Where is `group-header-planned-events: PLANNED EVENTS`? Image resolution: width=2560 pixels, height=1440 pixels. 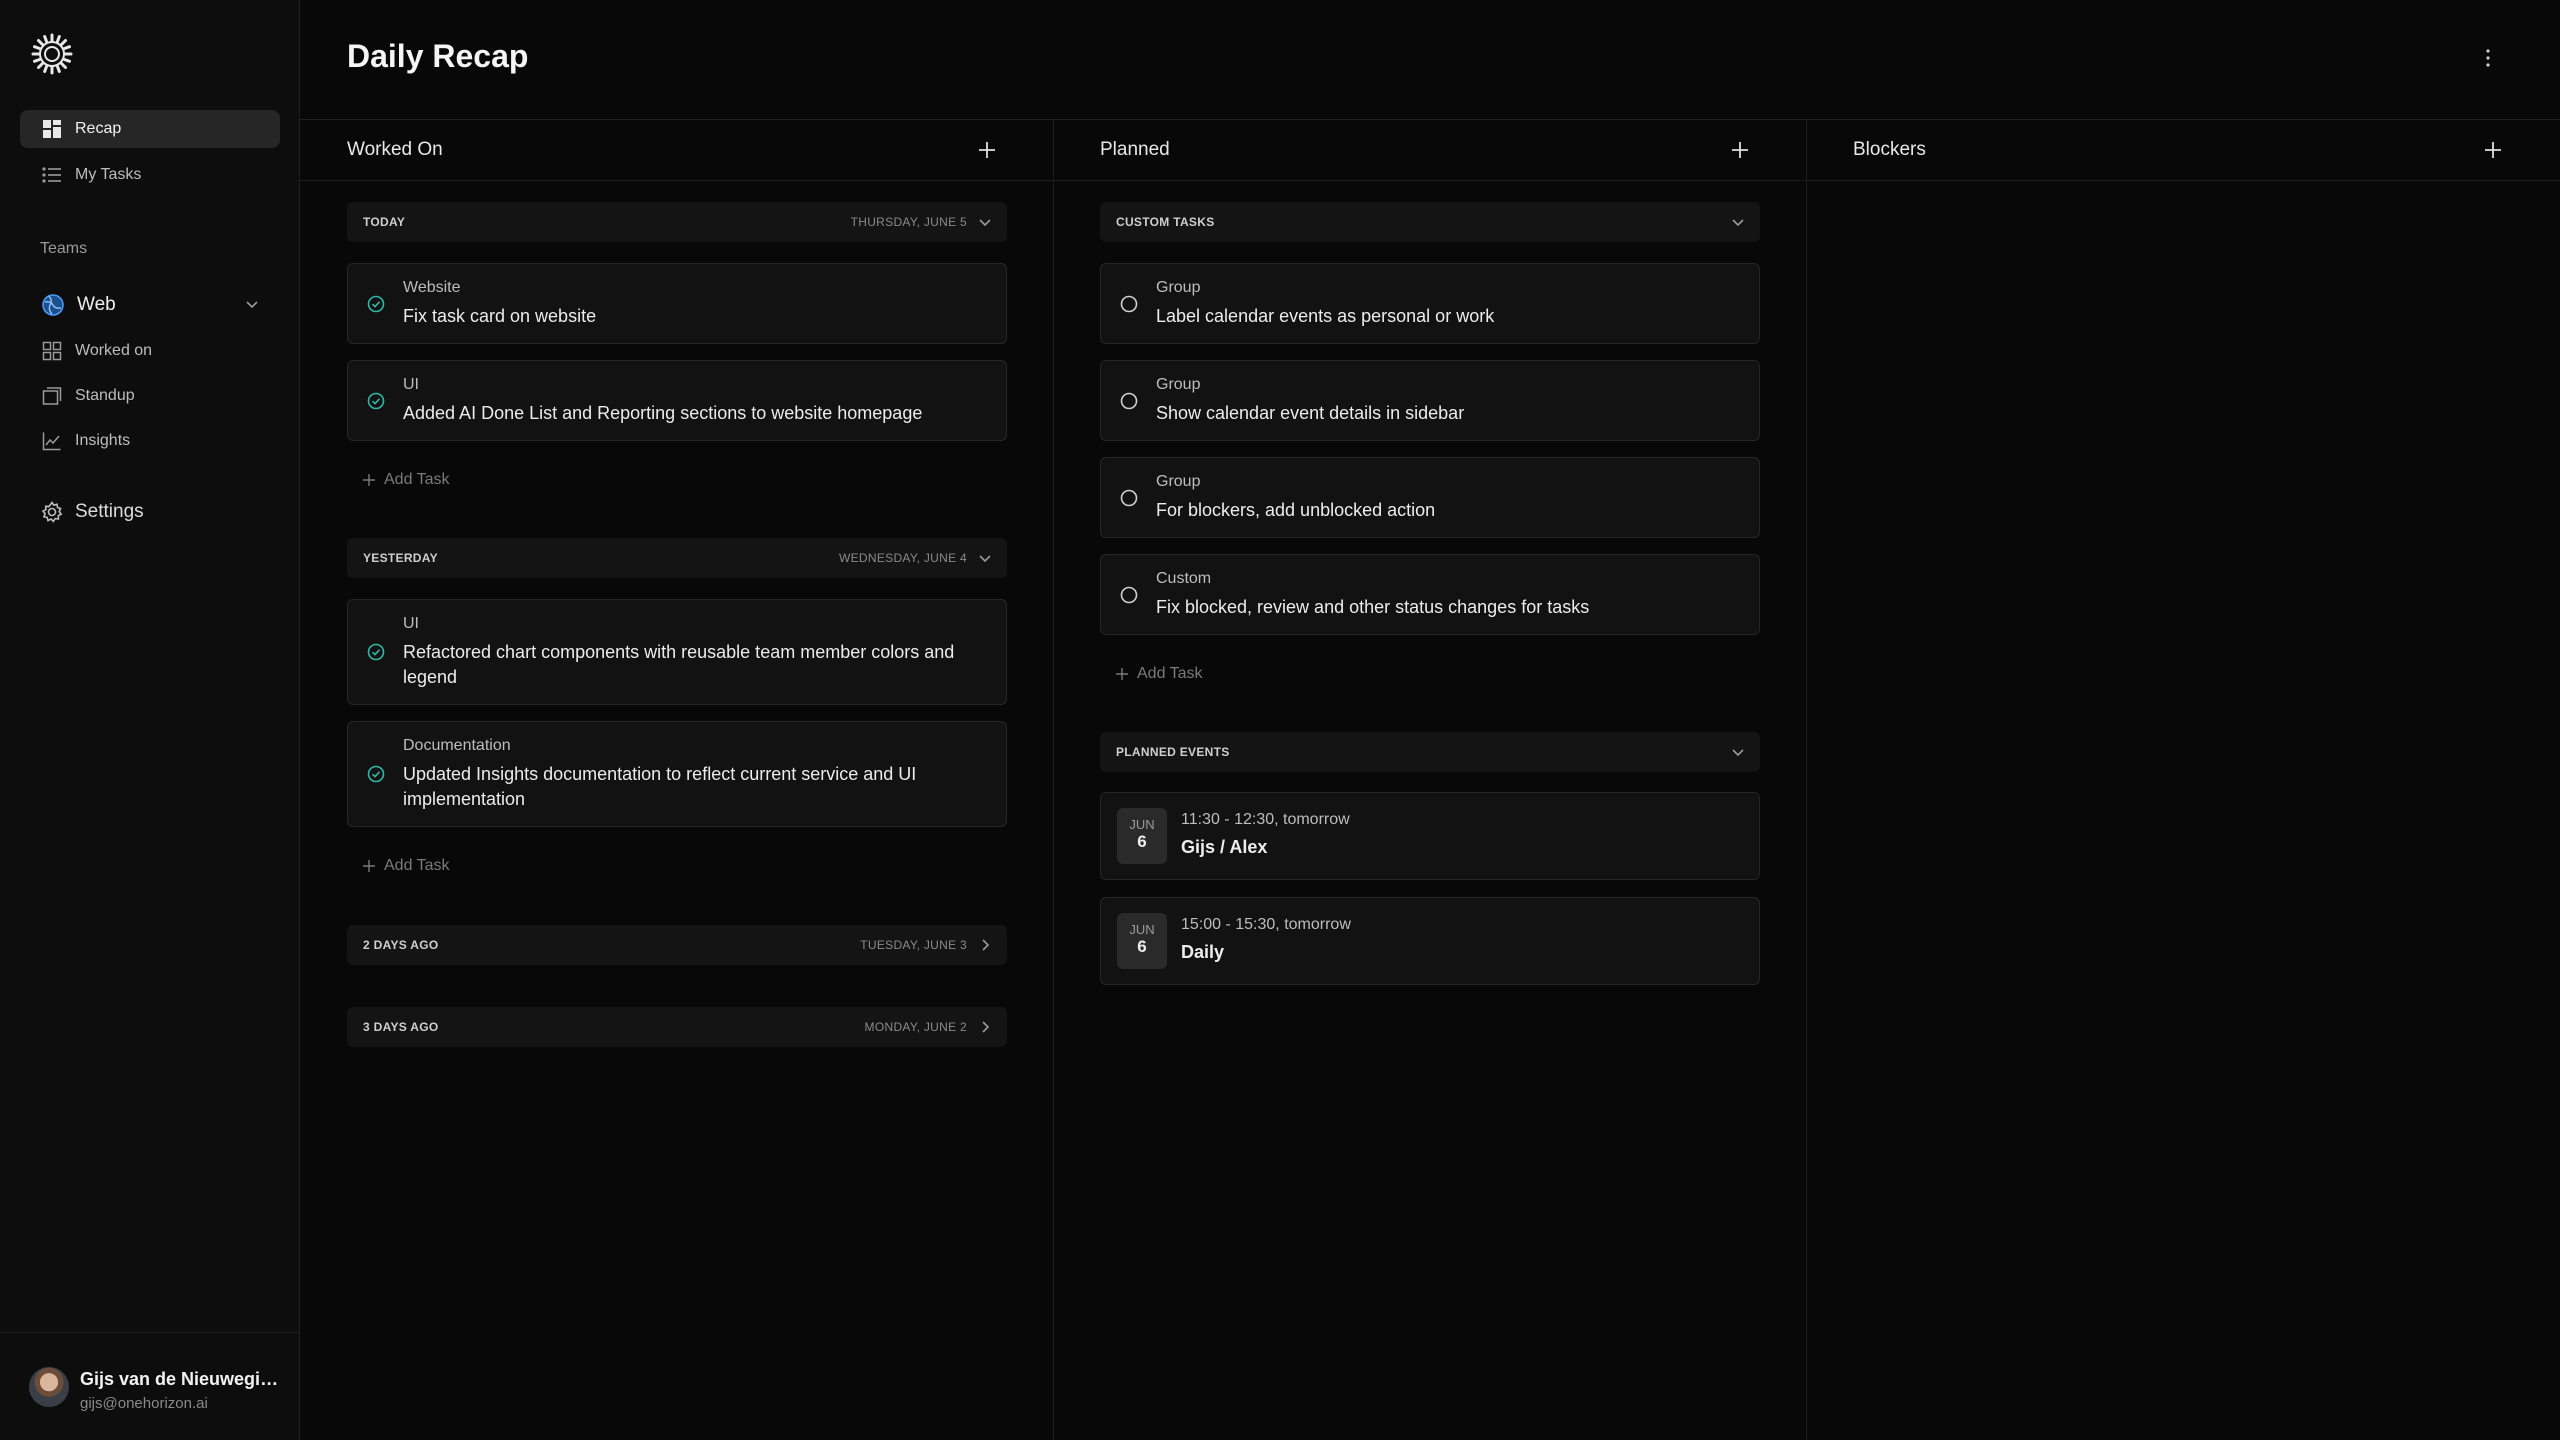 group-header-planned-events: PLANNED EVENTS is located at coordinates (1430, 752).